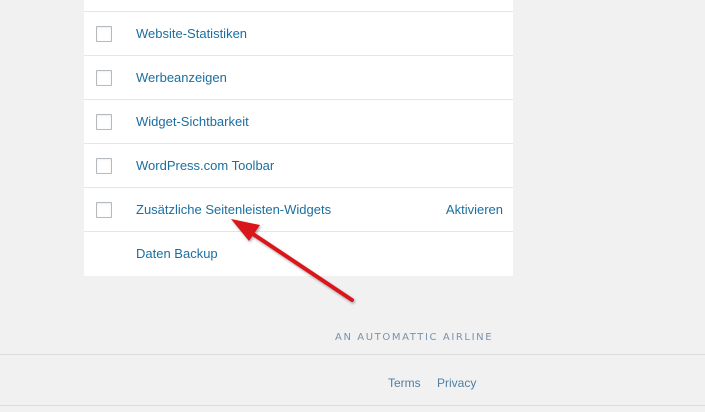 This screenshot has width=705, height=412. I want to click on module-row-daten-backup: Daten Backup, so click(298, 253).